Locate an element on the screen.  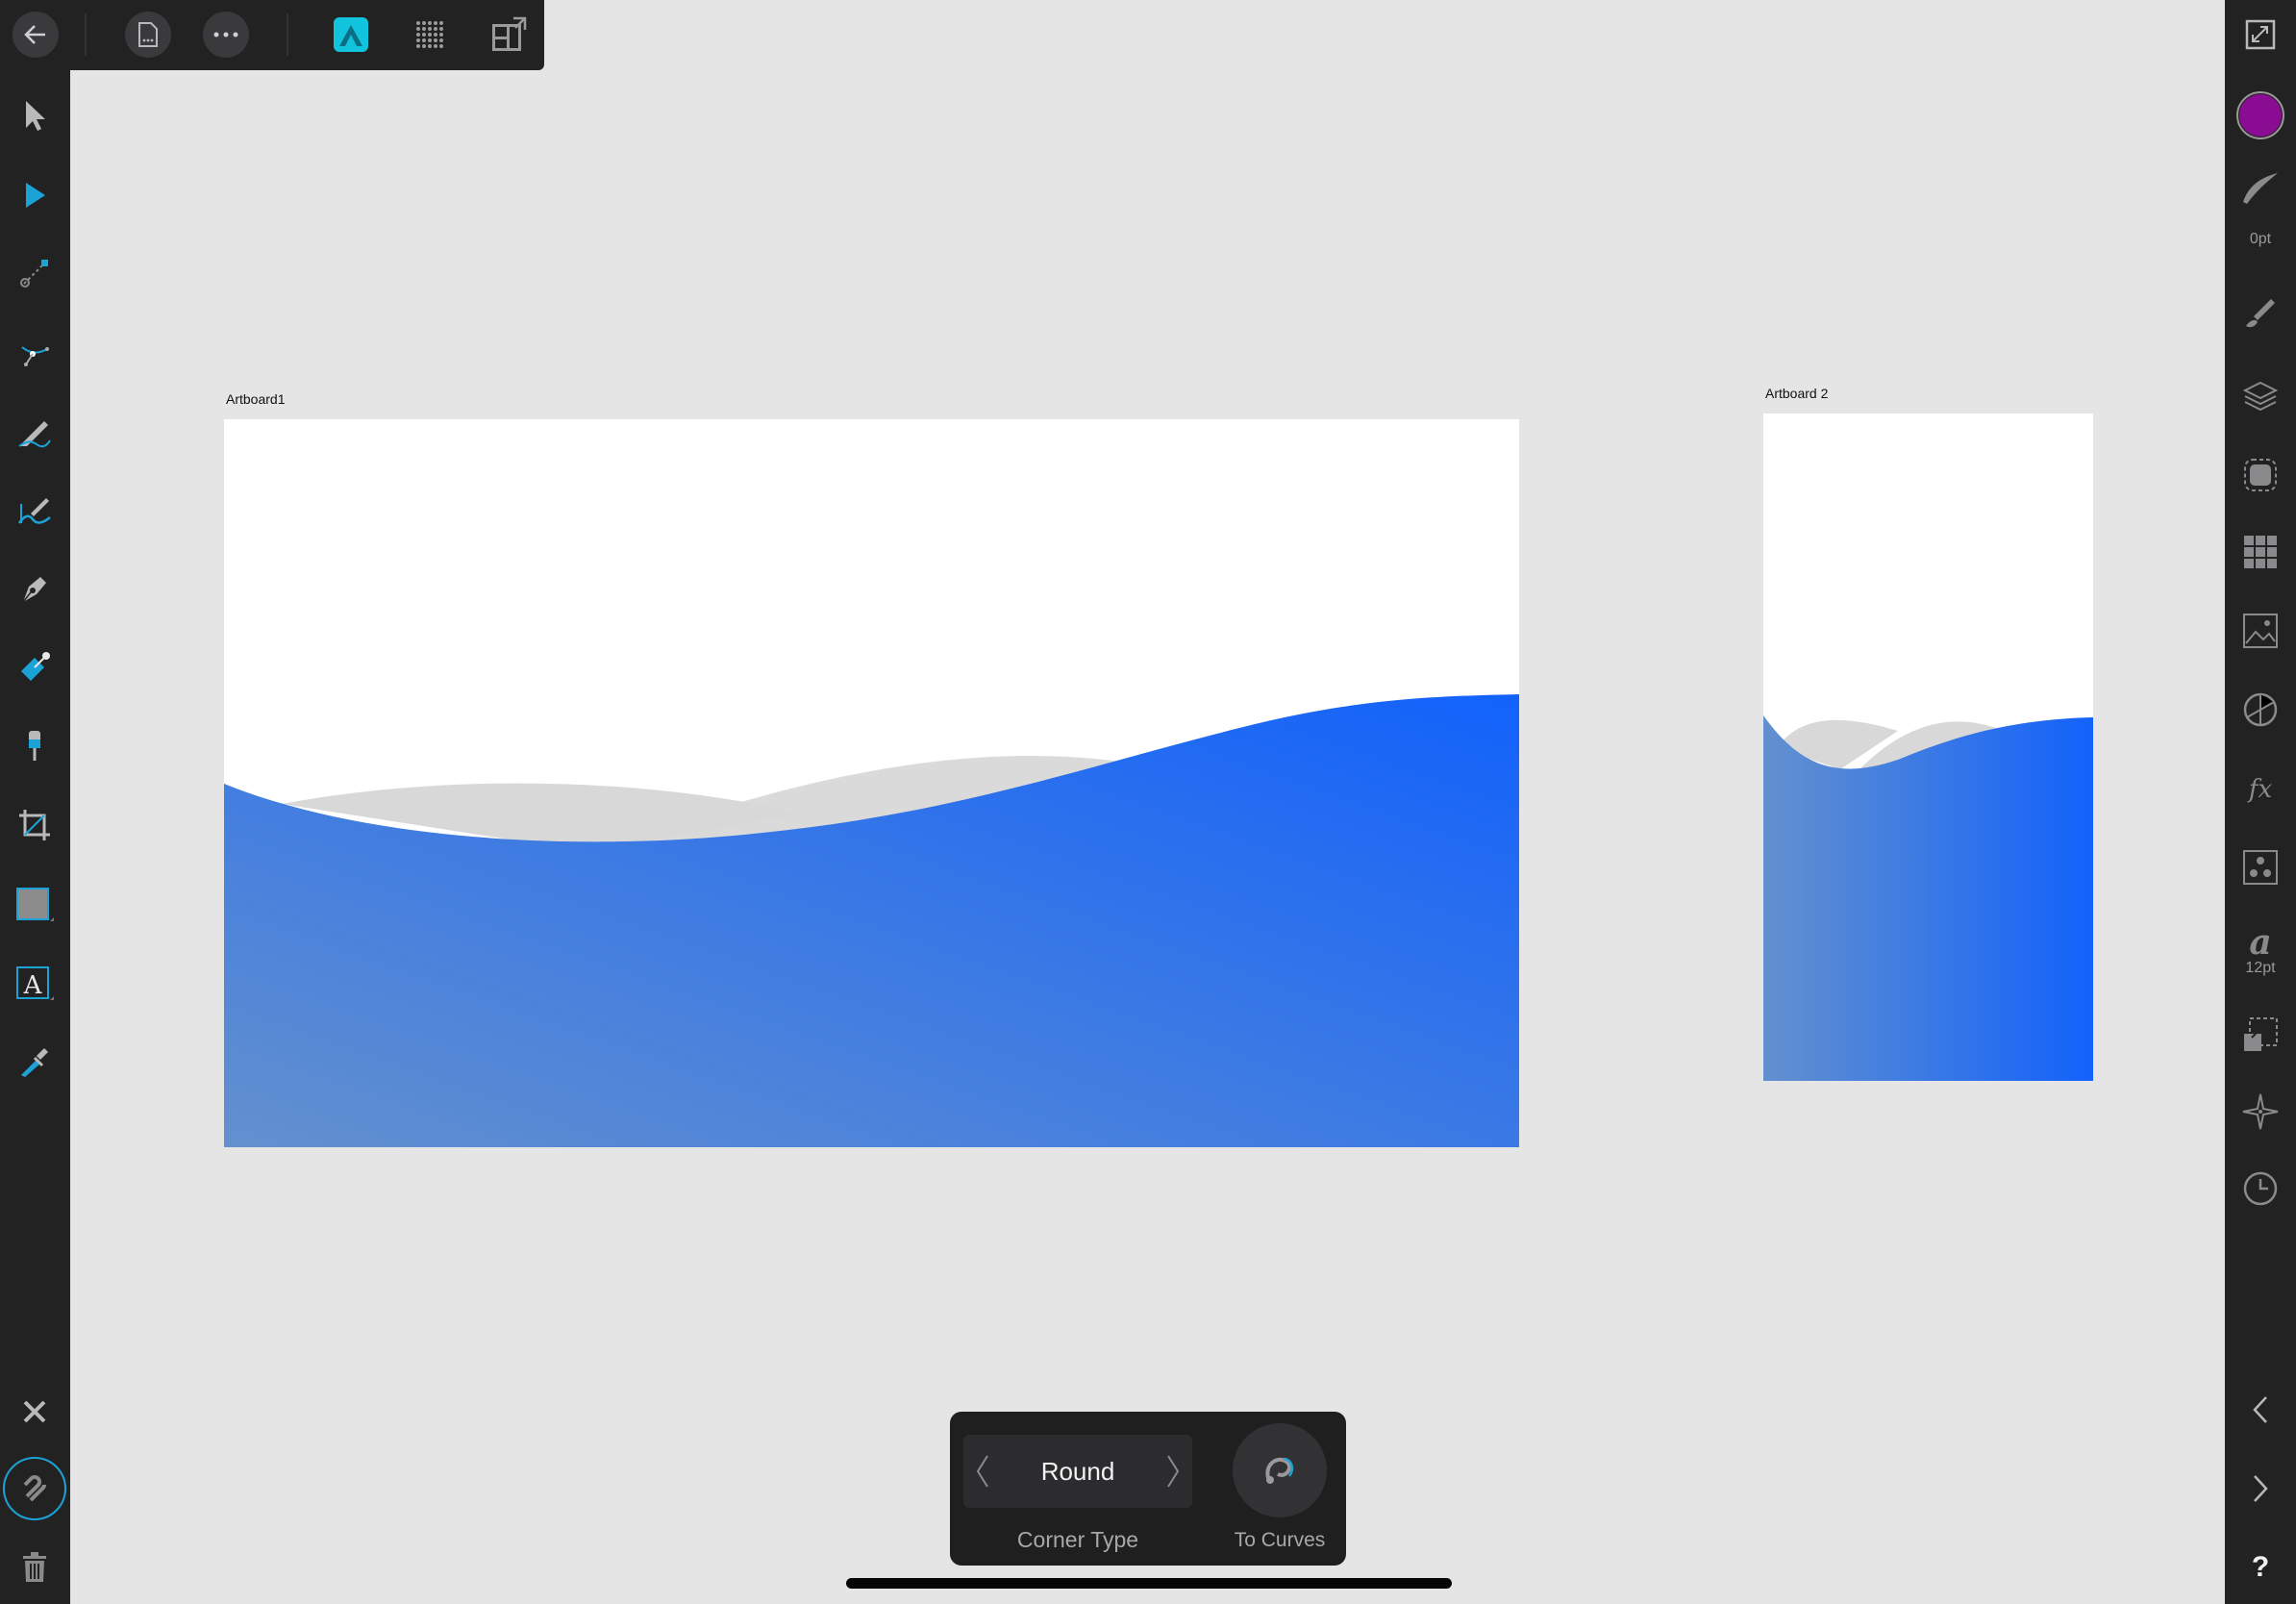
font-size-label: 12pt is located at coordinates (2260, 968).